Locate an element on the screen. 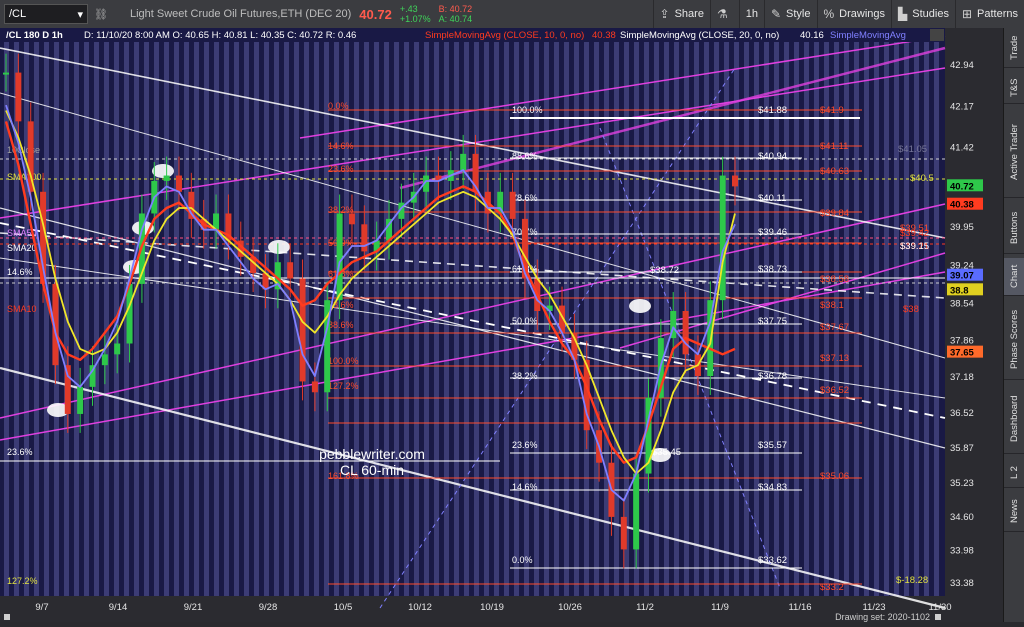 Image resolution: width=1024 pixels, height=627 pixels. chevron-down-icon: ▾ is located at coordinates (80, 14).